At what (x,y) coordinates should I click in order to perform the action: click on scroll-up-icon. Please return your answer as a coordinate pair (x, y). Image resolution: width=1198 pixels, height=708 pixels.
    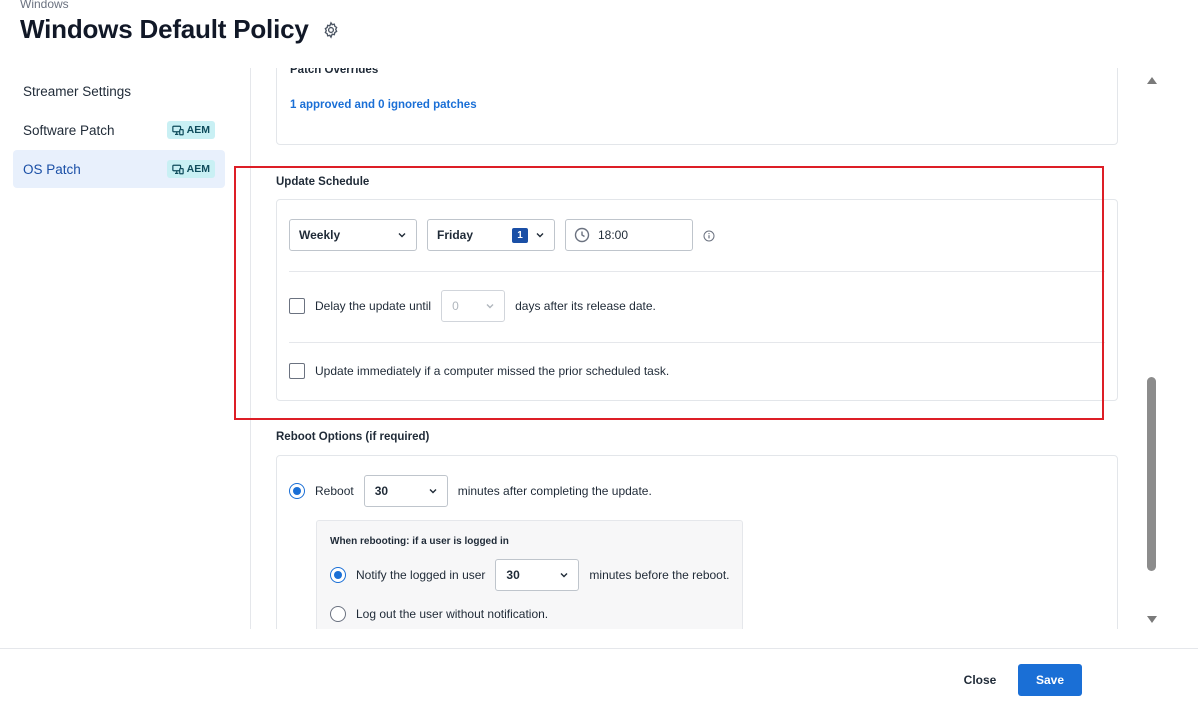
    Looking at the image, I should click on (1152, 80).